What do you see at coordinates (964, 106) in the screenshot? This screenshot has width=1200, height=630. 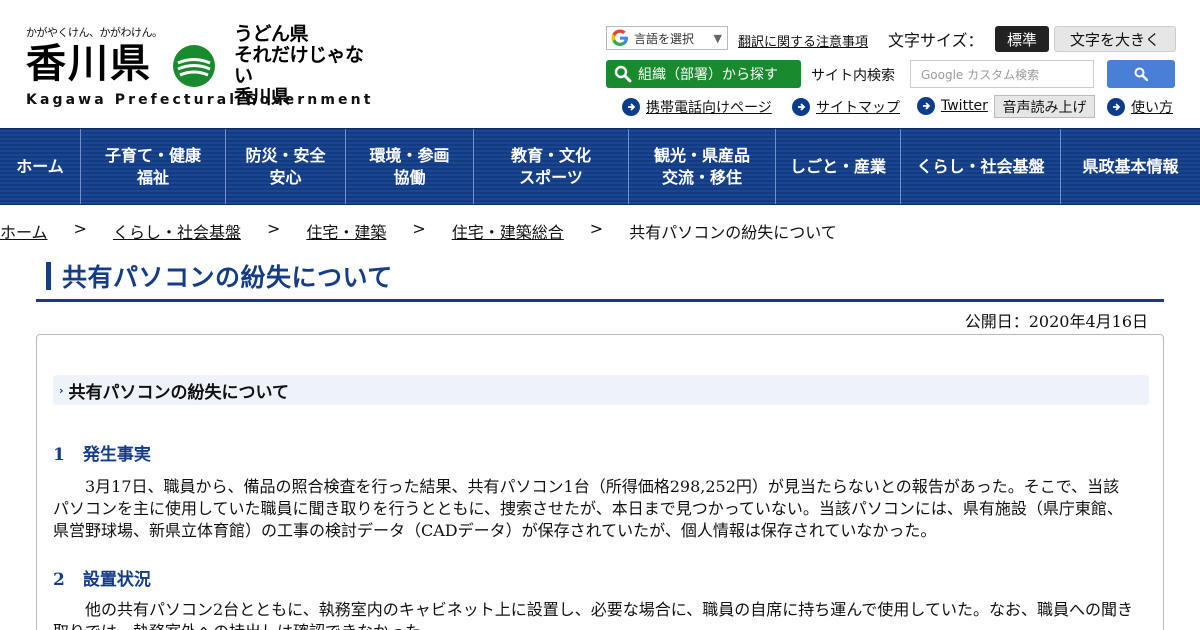 I see `twitter-label: Twitter` at bounding box center [964, 106].